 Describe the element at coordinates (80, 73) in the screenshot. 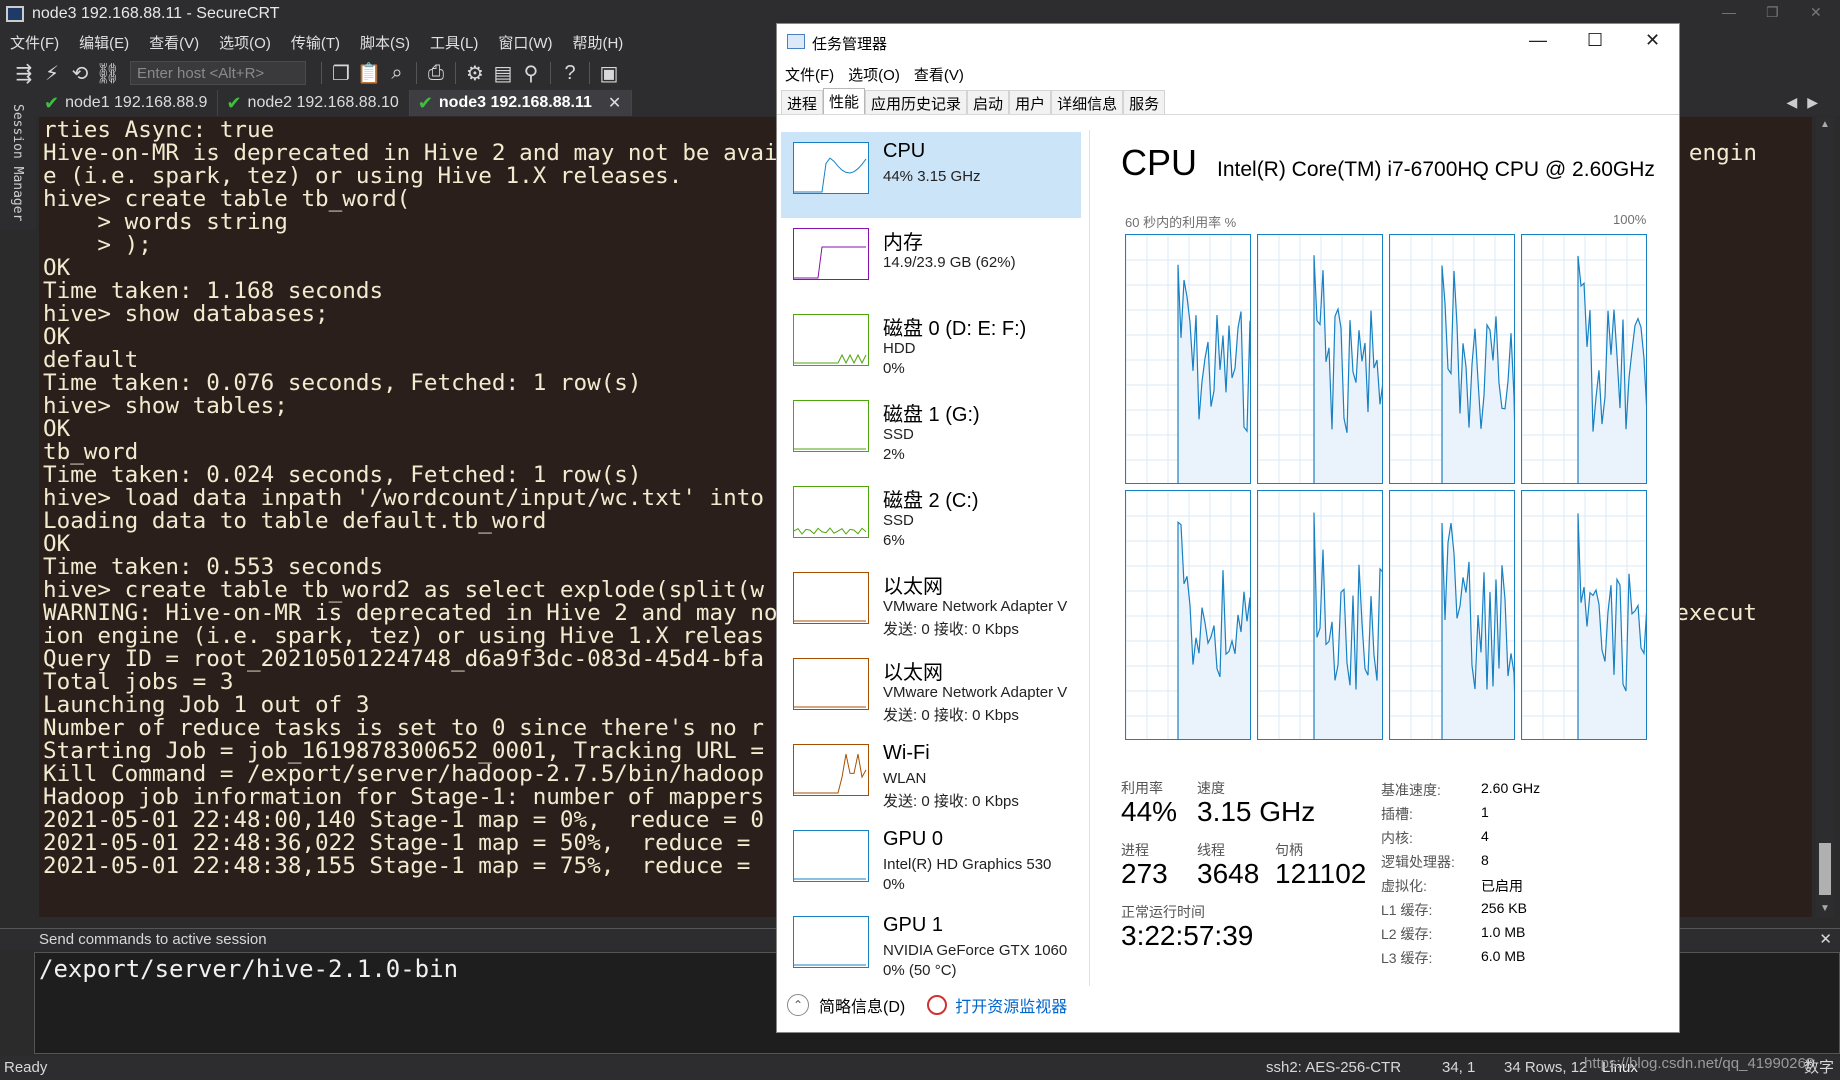

I see `reconnect-icon: ⟲` at that location.